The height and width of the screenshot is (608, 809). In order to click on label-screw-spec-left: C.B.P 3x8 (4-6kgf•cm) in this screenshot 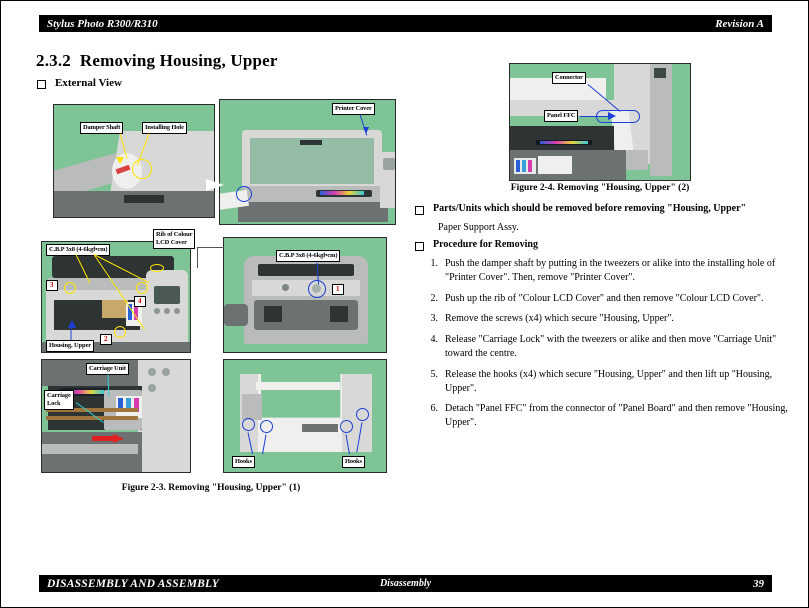, I will do `click(78, 250)`.